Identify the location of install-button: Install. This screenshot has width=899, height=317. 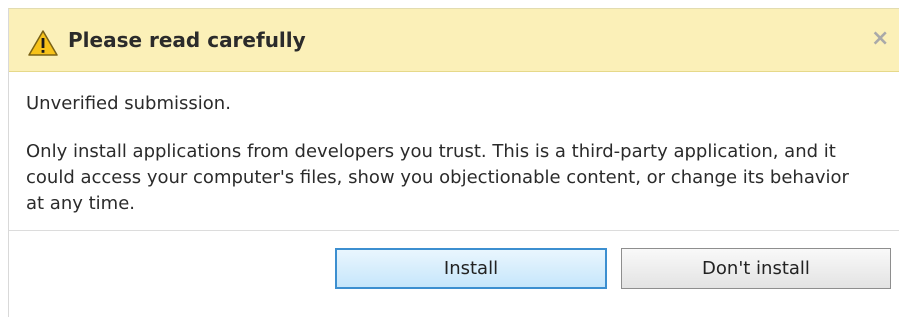
(471, 268).